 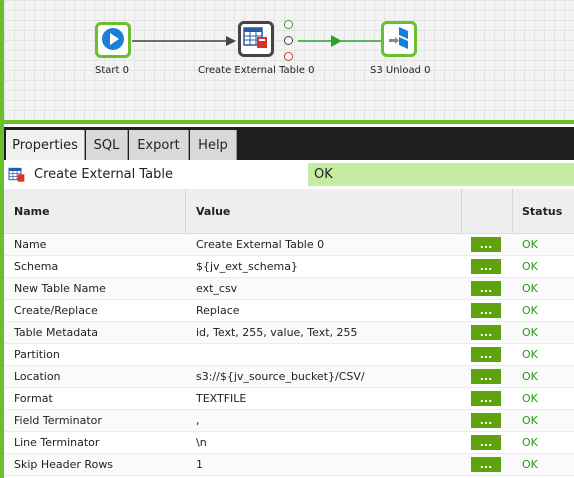 I want to click on start-node, so click(x=113, y=40).